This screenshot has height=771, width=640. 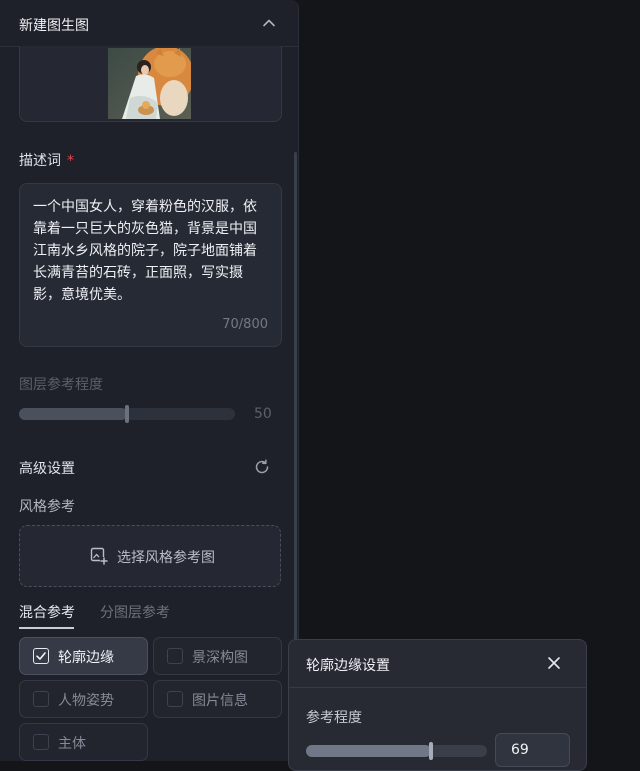 What do you see at coordinates (554, 663) in the screenshot?
I see `close-icon` at bounding box center [554, 663].